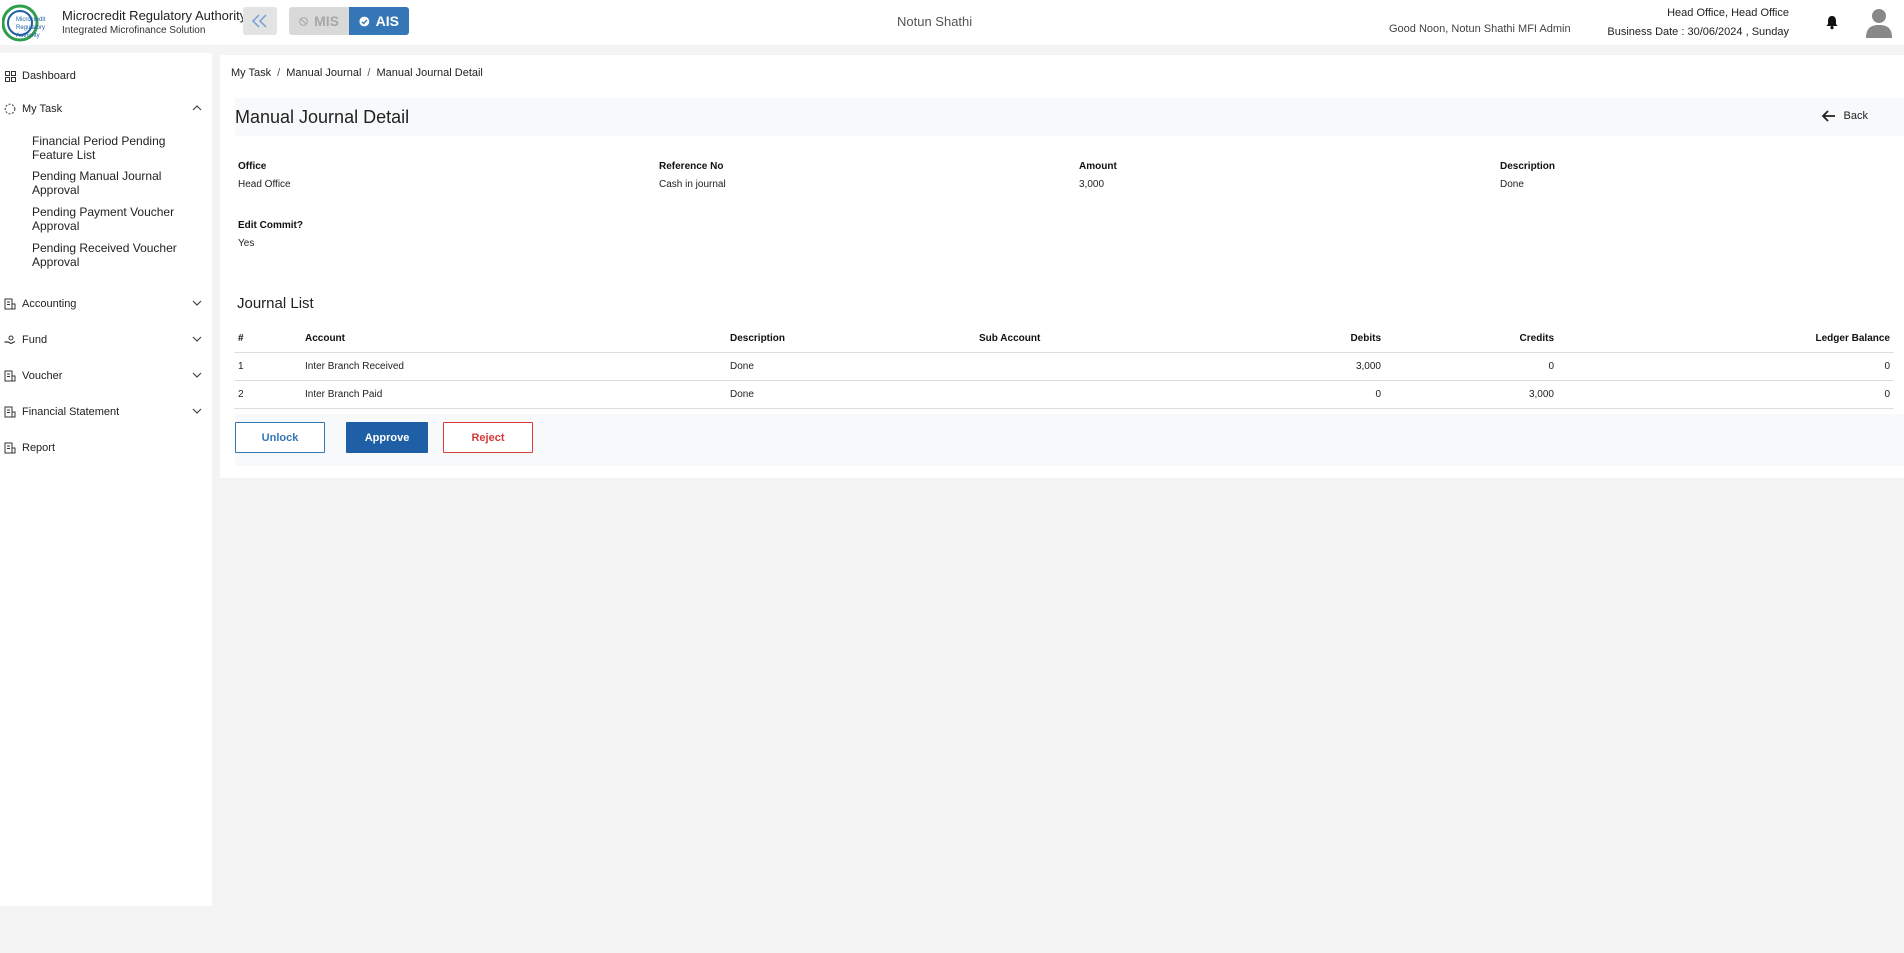 Image resolution: width=1904 pixels, height=953 pixels. I want to click on org-subtitle: Integrated Microfinance Solution, so click(134, 30).